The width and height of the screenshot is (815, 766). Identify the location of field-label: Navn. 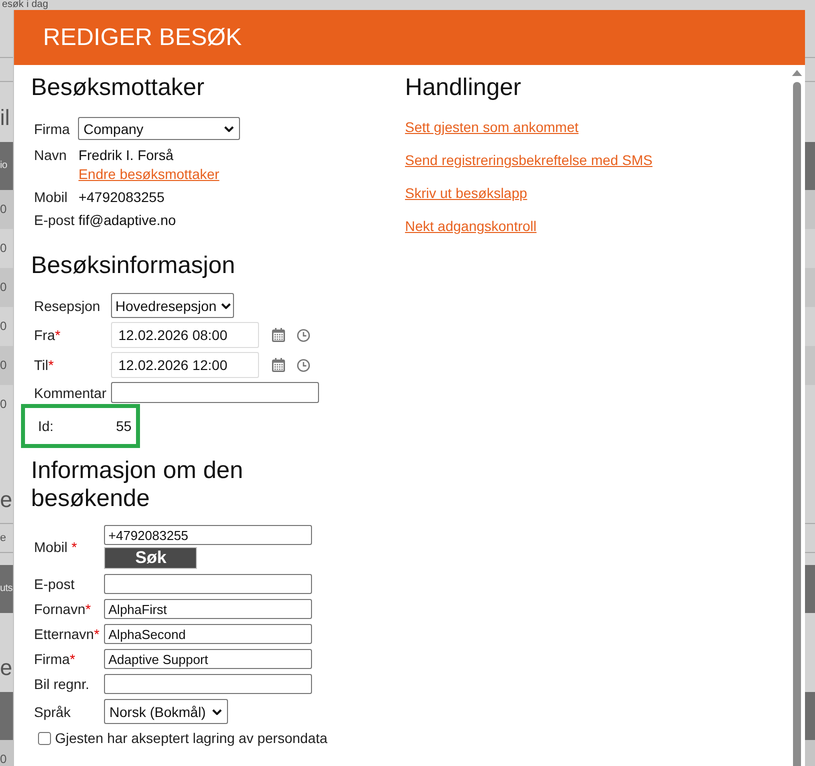
(51, 155).